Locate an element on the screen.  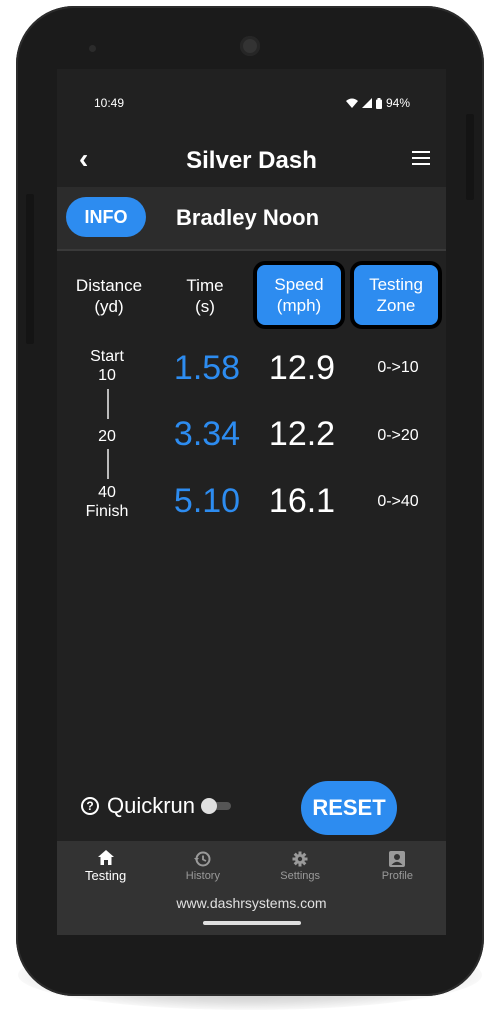
wifi-icon is located at coordinates (351, 103).